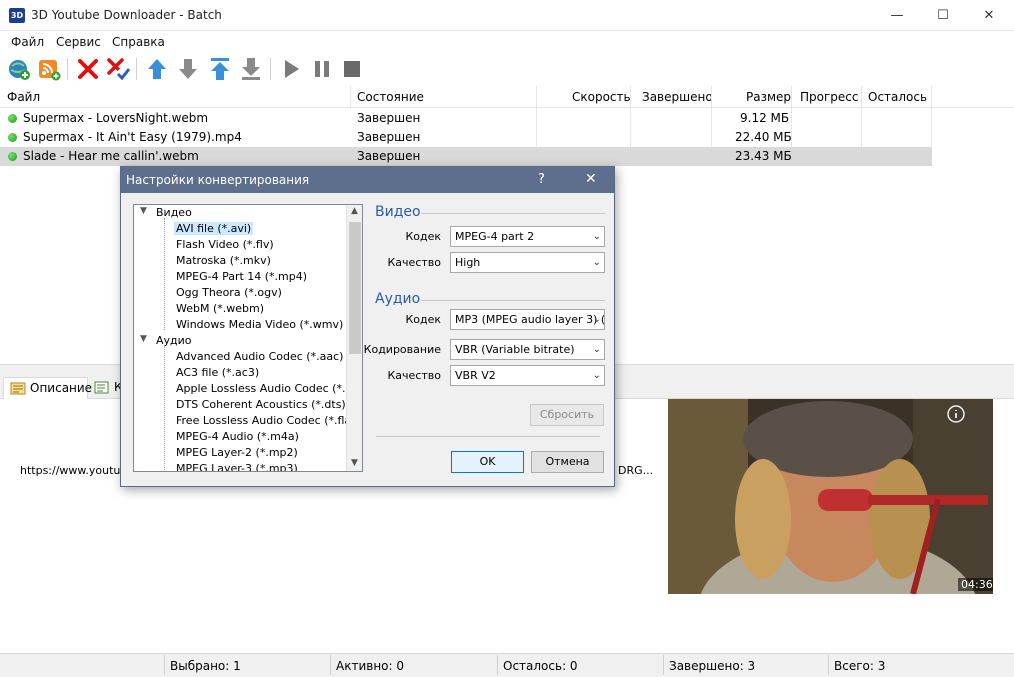  I want to click on play-button, so click(291, 69).